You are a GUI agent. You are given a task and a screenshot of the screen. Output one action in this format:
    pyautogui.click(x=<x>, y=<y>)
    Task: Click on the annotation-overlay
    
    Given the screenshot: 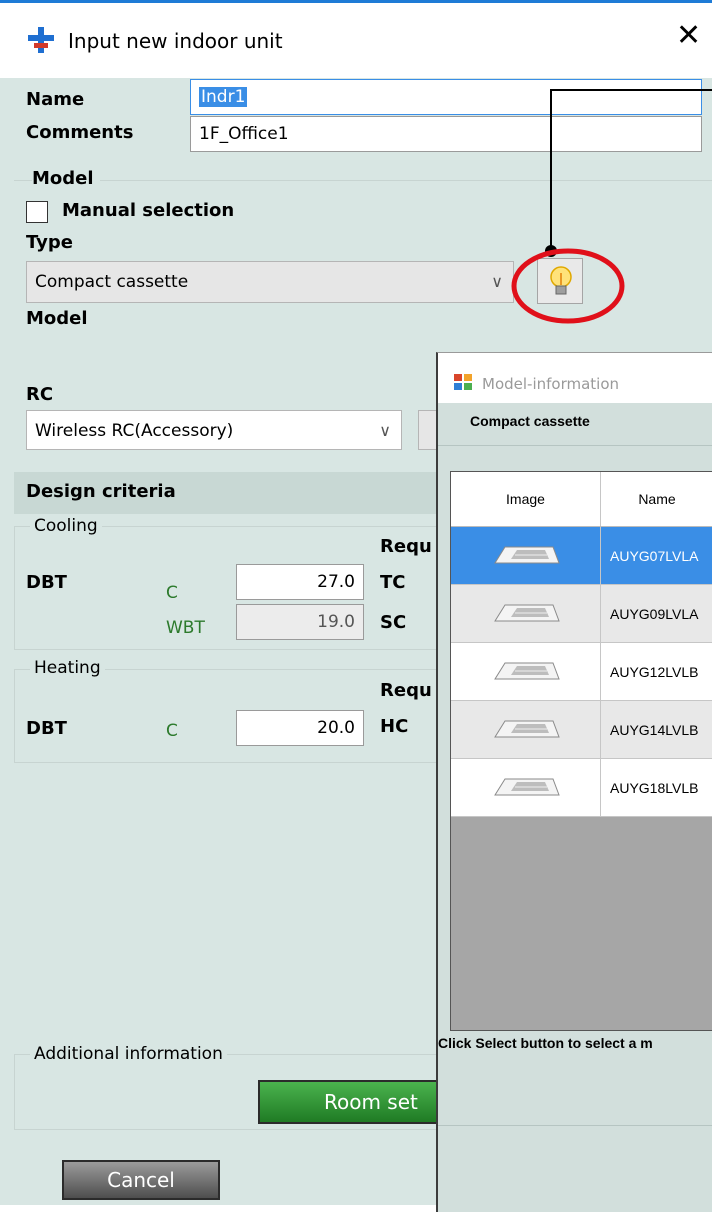 What is the action you would take?
    pyautogui.click(x=611, y=206)
    